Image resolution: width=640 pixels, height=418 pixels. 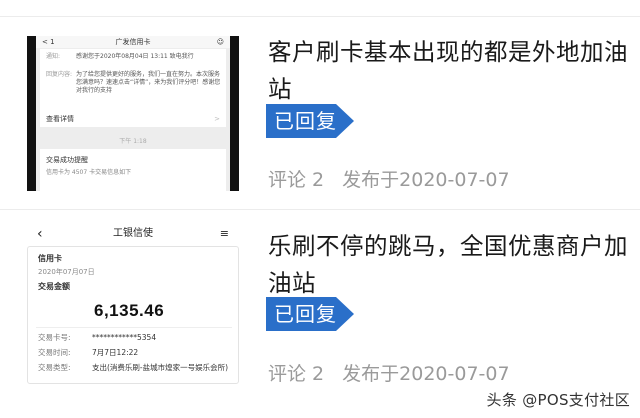 I want to click on list-icon: ≡, so click(x=224, y=233).